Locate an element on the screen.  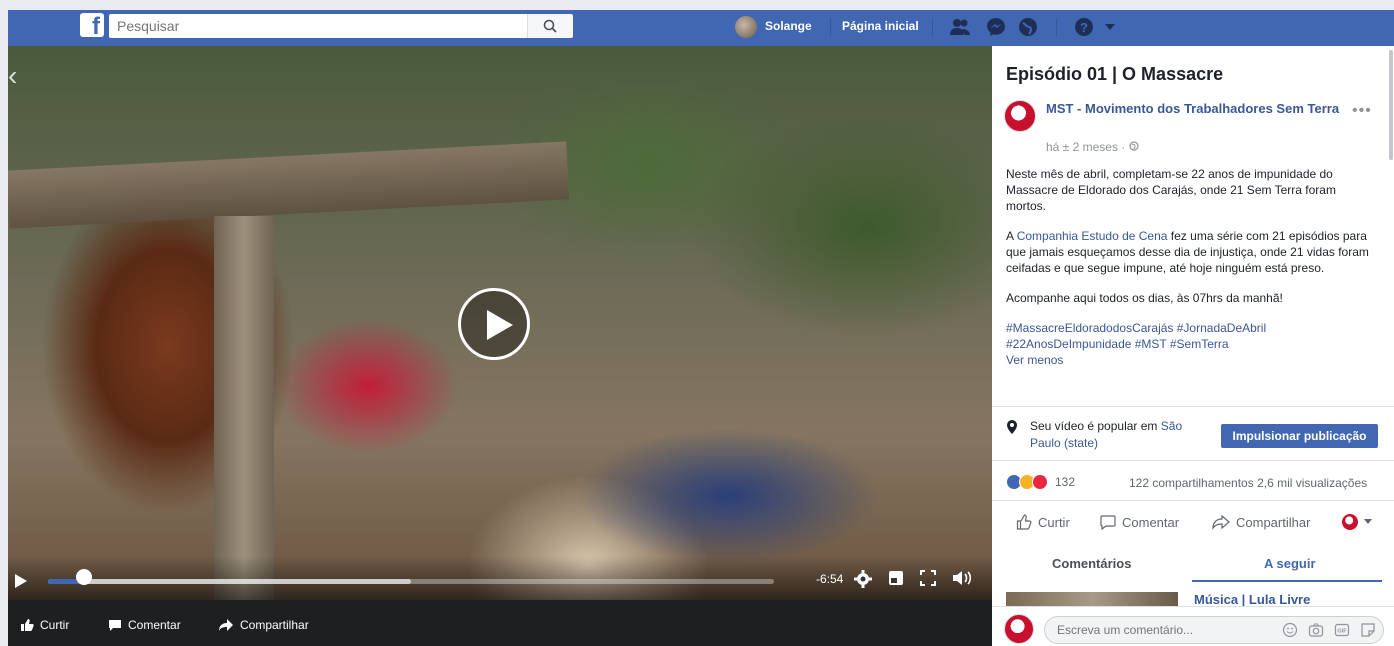
theater-mode-icon is located at coordinates (896, 578).